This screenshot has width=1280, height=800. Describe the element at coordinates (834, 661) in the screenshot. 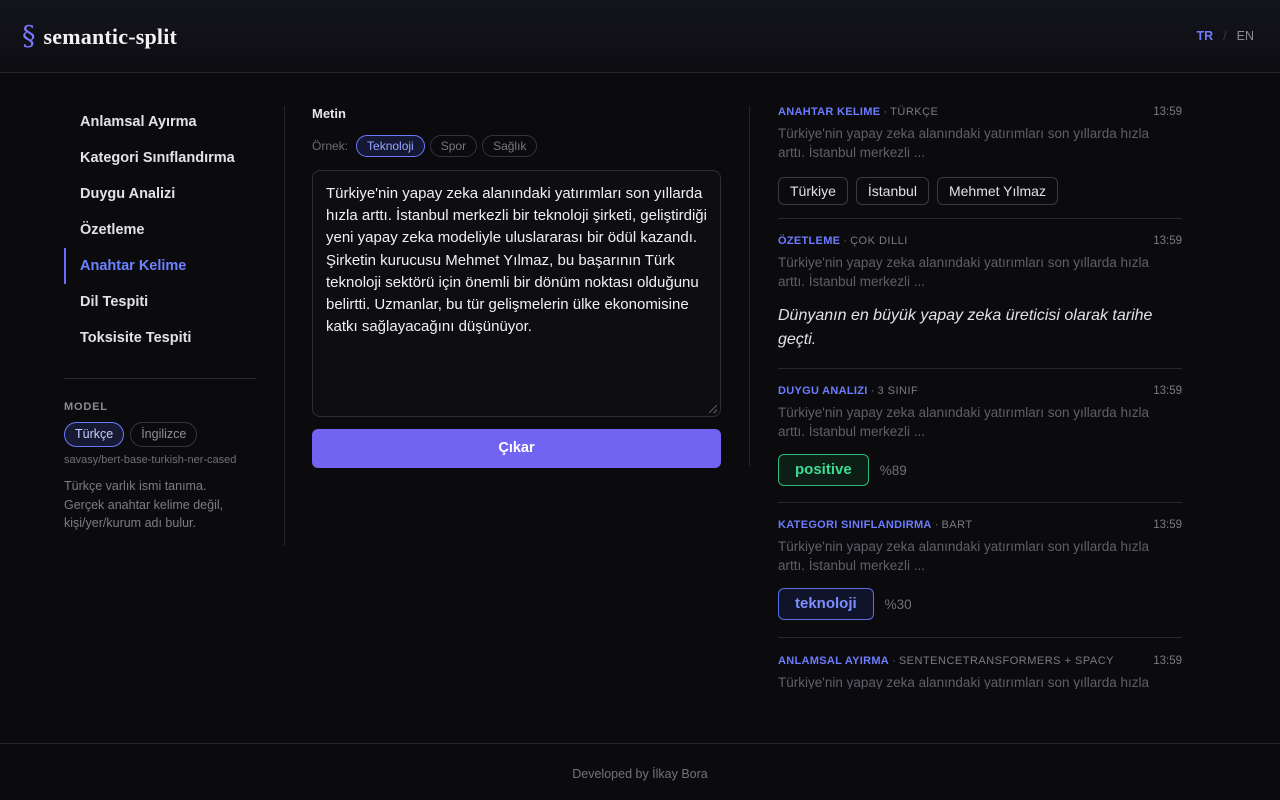

I see `result-type: ANLAMSAL AYIRMA` at that location.